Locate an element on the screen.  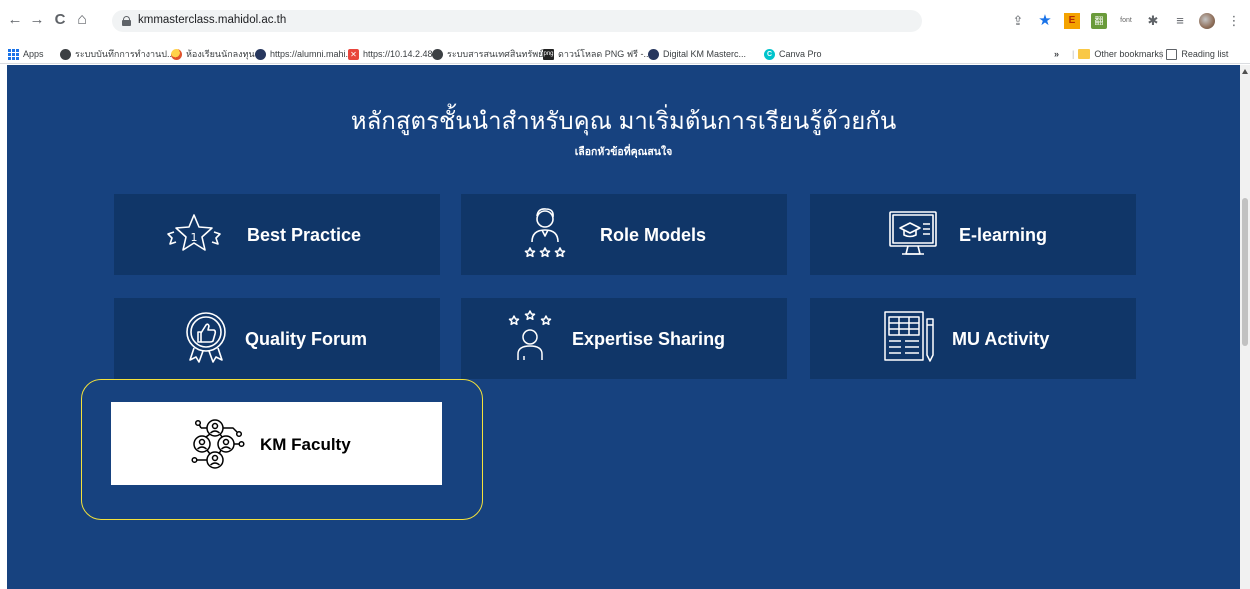
card-mu-activity: MU Activity is located at coordinates (973, 338).